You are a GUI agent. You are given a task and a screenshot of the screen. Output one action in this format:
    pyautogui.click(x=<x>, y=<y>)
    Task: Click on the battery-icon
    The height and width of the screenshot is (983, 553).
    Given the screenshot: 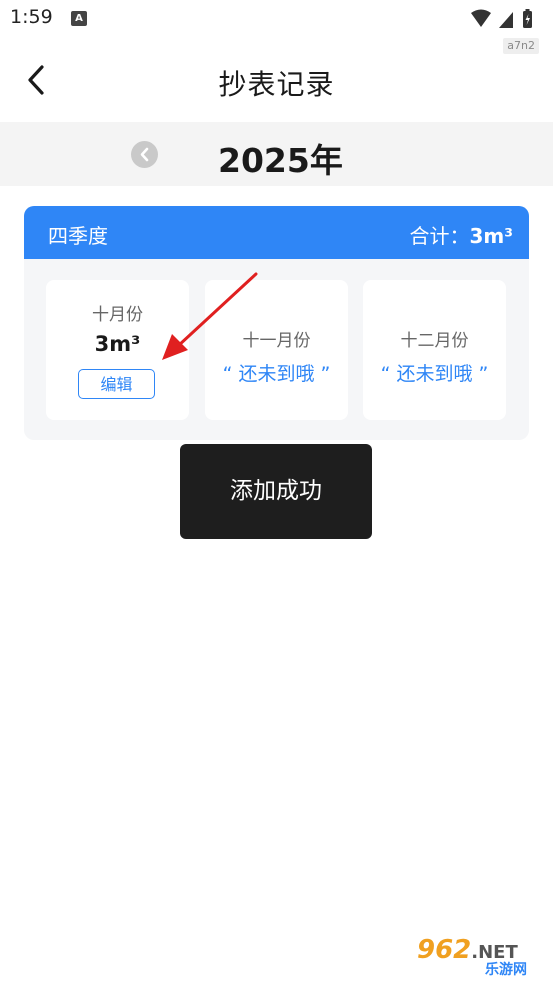 What is the action you would take?
    pyautogui.click(x=527, y=18)
    